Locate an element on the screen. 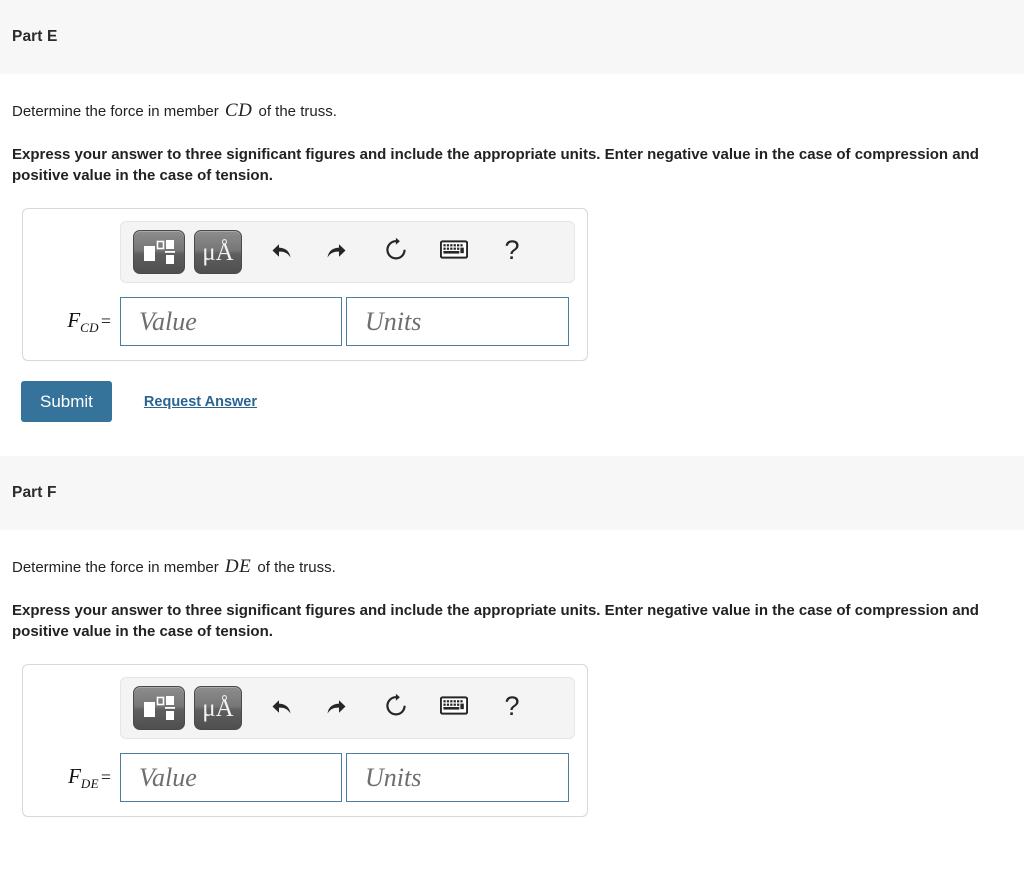  force-subscript-f: DE is located at coordinates (89, 784).